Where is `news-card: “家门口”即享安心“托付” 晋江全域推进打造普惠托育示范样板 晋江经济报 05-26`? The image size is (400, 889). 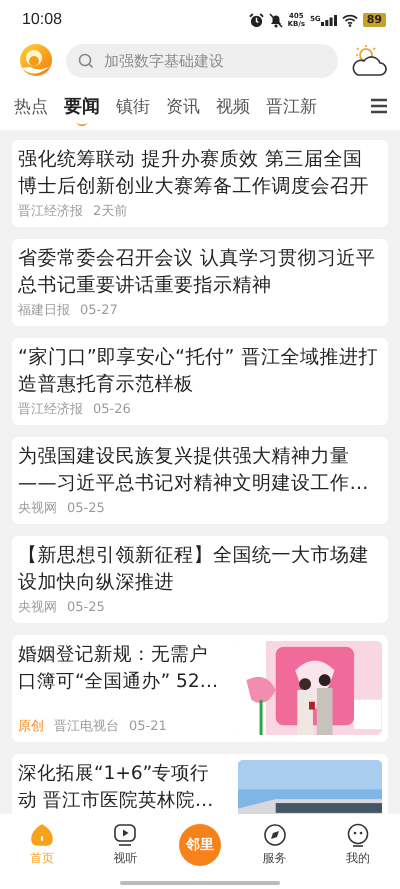 news-card: “家门口”即享安心“托付” 晋江全域推进打造普惠托育示范样板 晋江经济报 05-26 is located at coordinates (200, 381).